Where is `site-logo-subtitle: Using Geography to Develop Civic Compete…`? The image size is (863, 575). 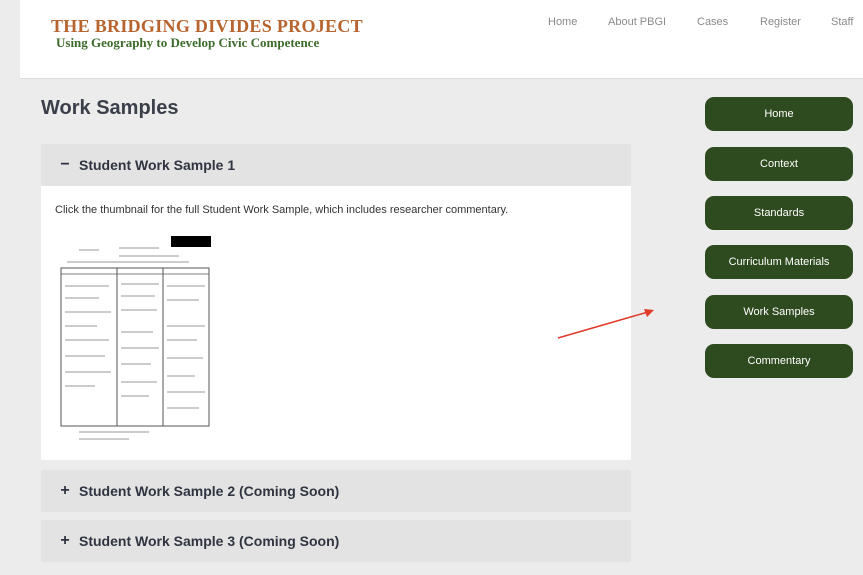
site-logo-subtitle: Using Geography to Develop Civic Compete… is located at coordinates (188, 42).